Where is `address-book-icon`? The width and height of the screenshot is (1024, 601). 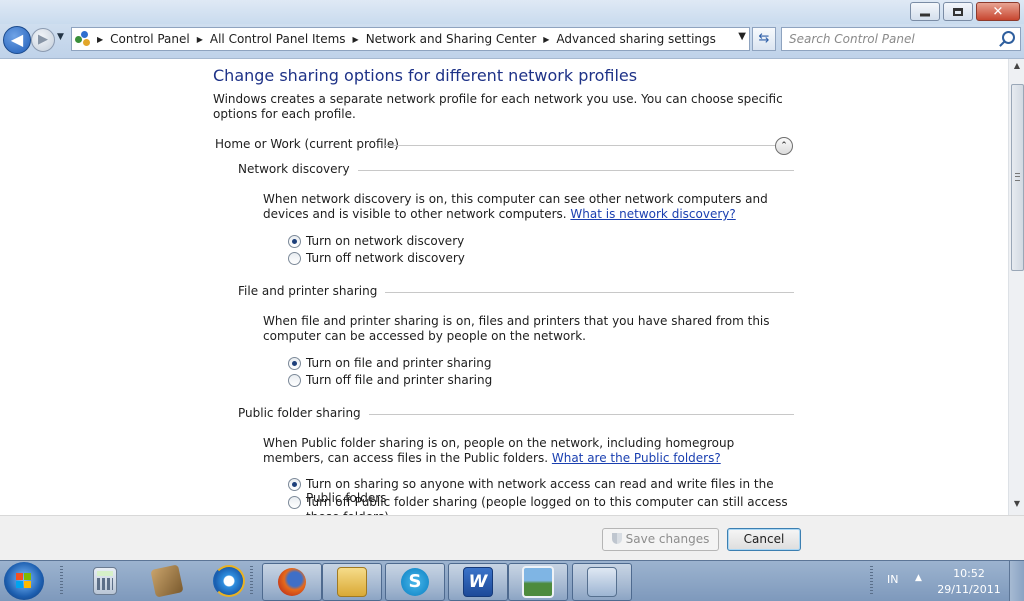 address-book-icon is located at coordinates (167, 581).